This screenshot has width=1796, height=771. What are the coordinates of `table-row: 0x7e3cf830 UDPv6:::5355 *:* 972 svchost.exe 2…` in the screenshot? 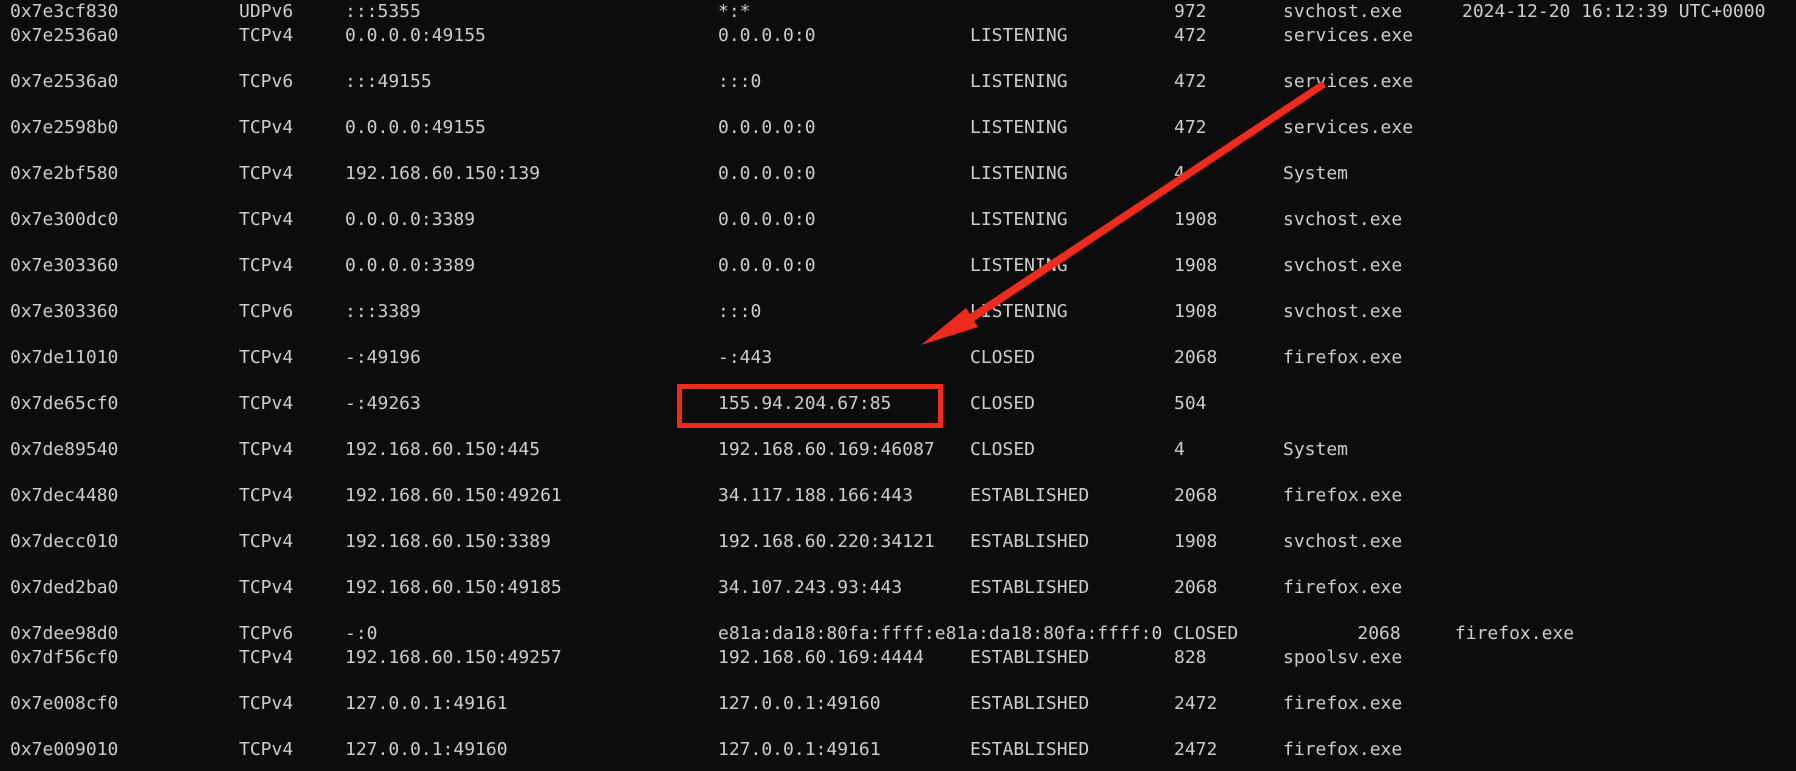 It's located at (898, 12).